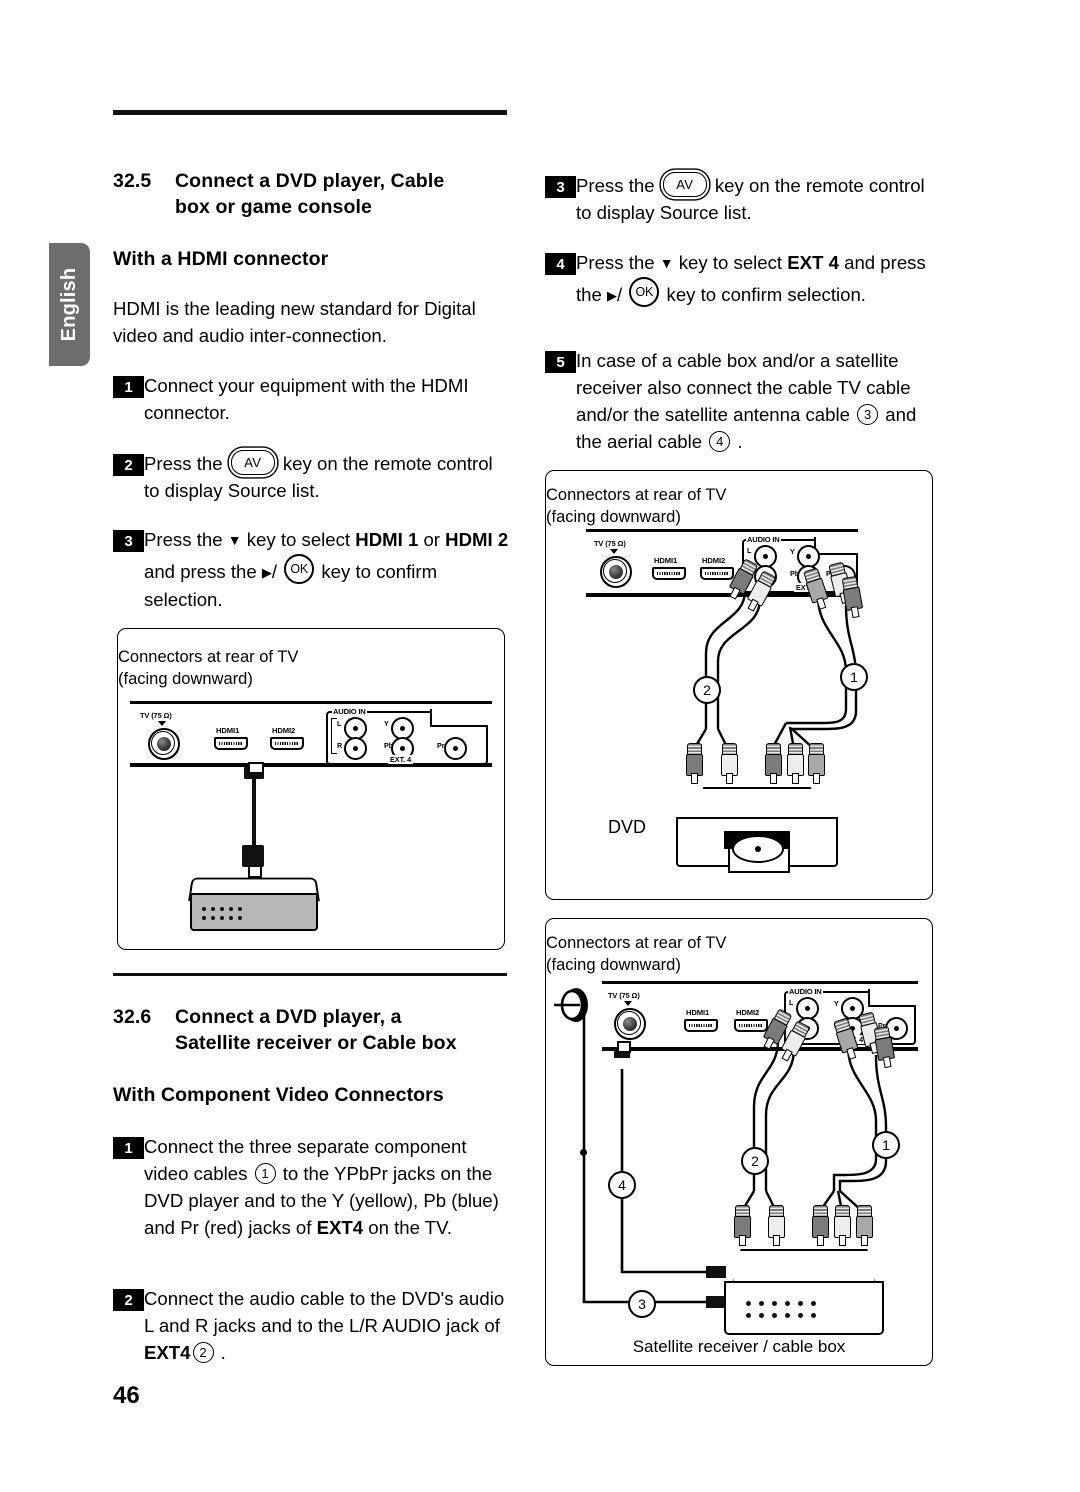 This screenshot has width=1080, height=1492. What do you see at coordinates (560, 264) in the screenshot?
I see `step-number: 4` at bounding box center [560, 264].